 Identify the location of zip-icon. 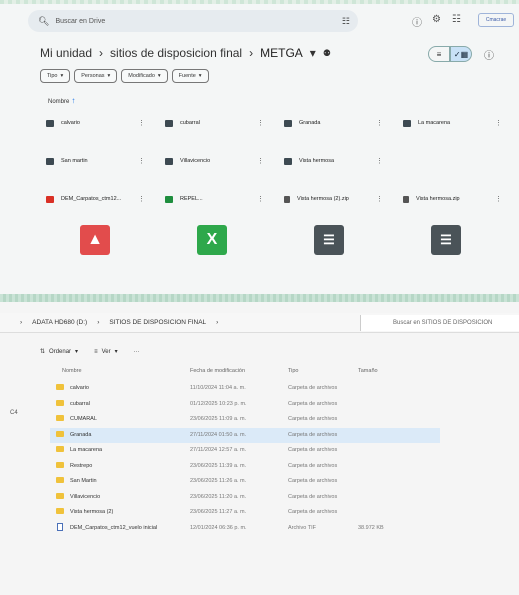
(287, 199).